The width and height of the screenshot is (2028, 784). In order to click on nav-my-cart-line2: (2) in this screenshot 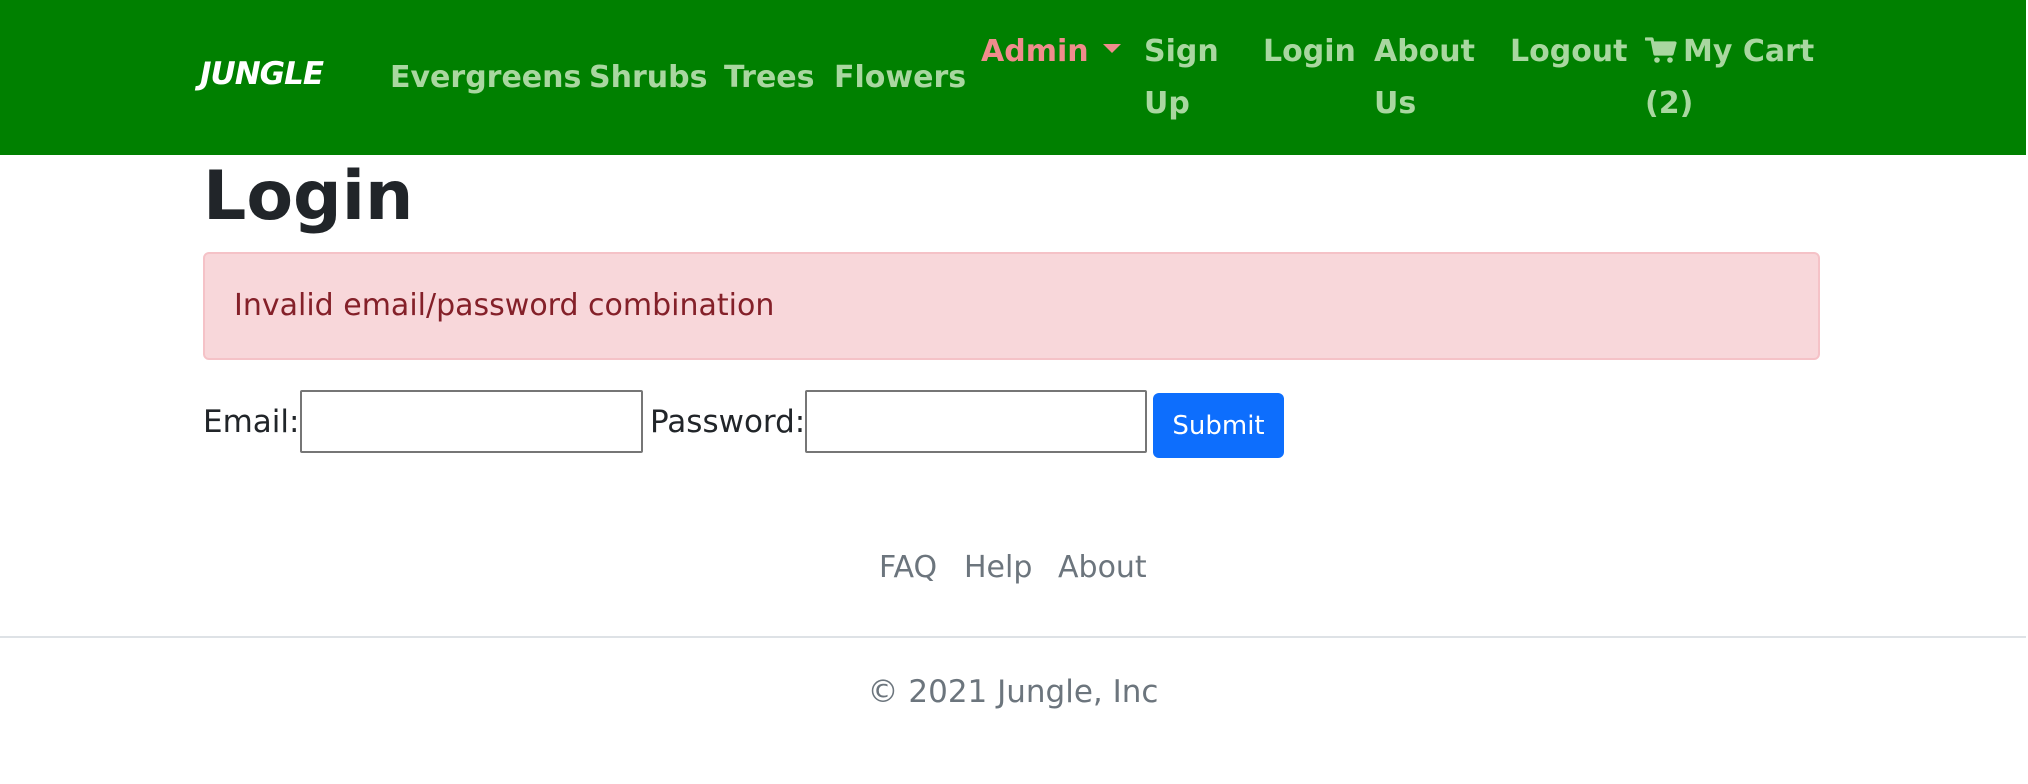, I will do `click(1669, 103)`.